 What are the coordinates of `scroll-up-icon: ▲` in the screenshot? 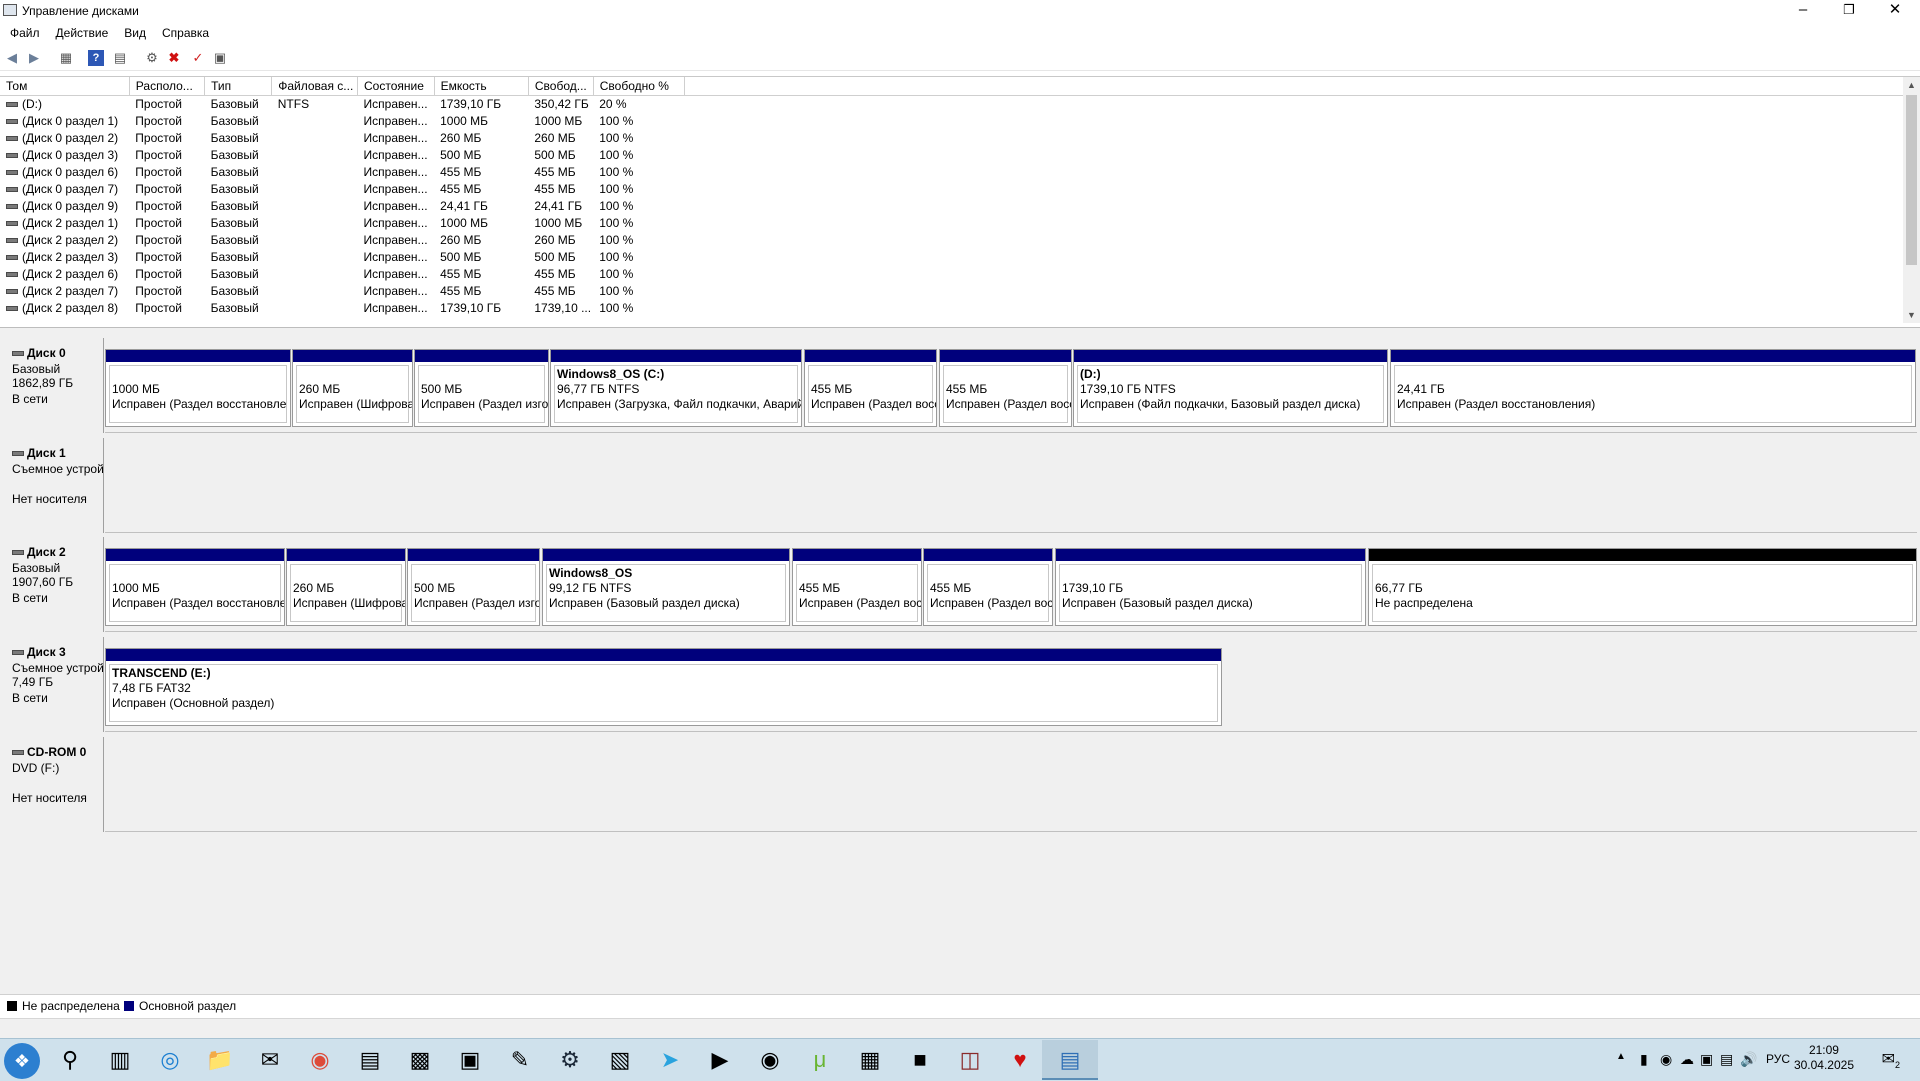 It's located at (1911, 85).